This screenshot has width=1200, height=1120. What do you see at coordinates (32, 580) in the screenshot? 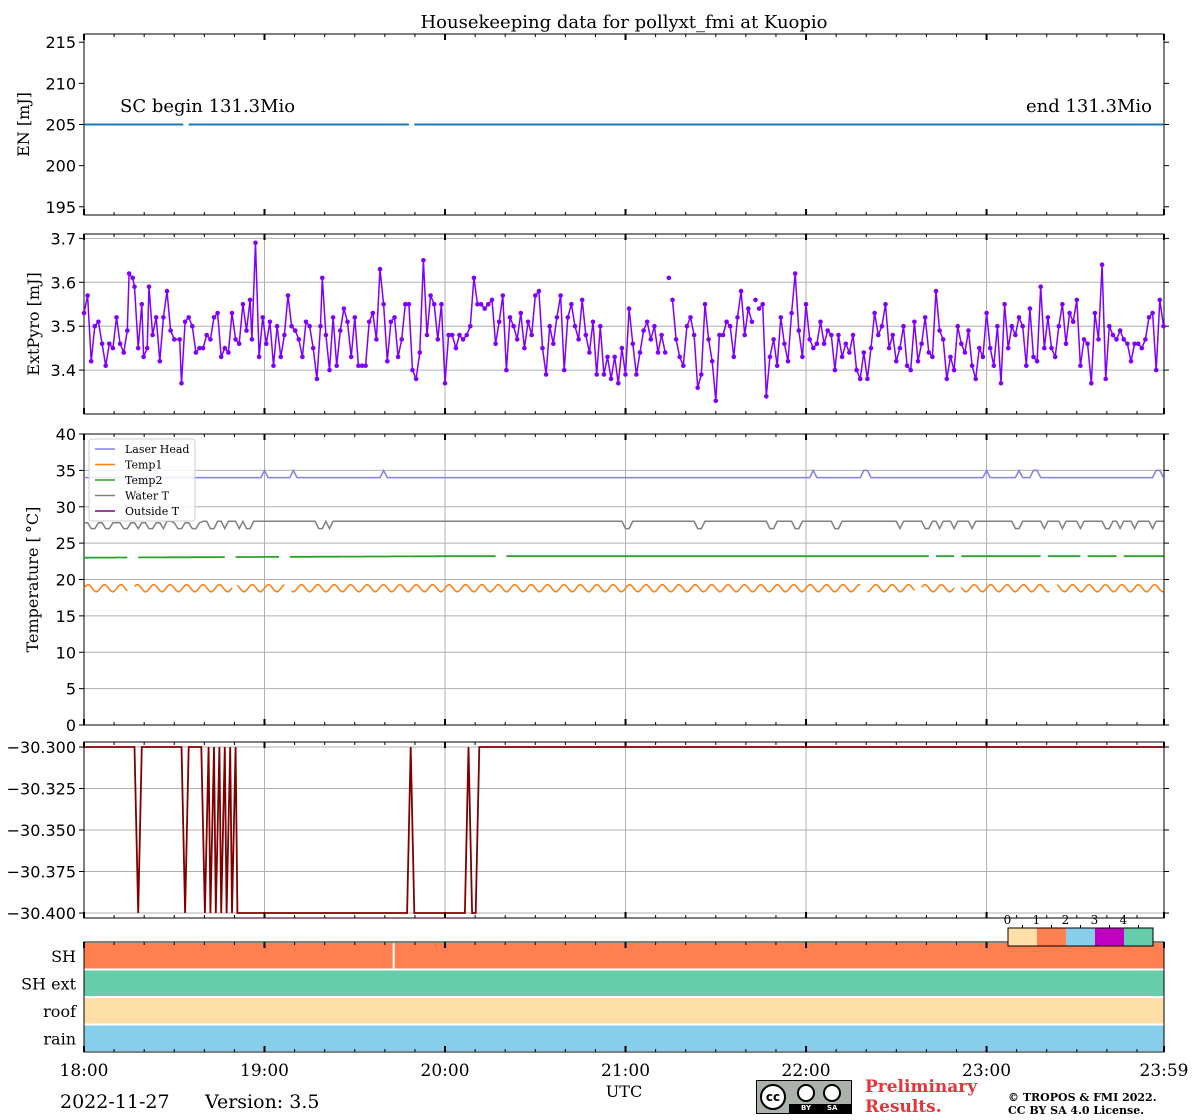
I see `temperature-panel-ylabel: Temperature [ °C]` at bounding box center [32, 580].